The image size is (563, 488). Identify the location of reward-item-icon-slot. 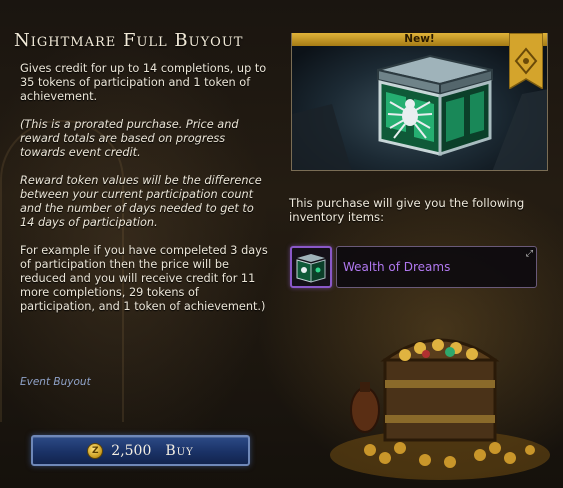
(311, 267).